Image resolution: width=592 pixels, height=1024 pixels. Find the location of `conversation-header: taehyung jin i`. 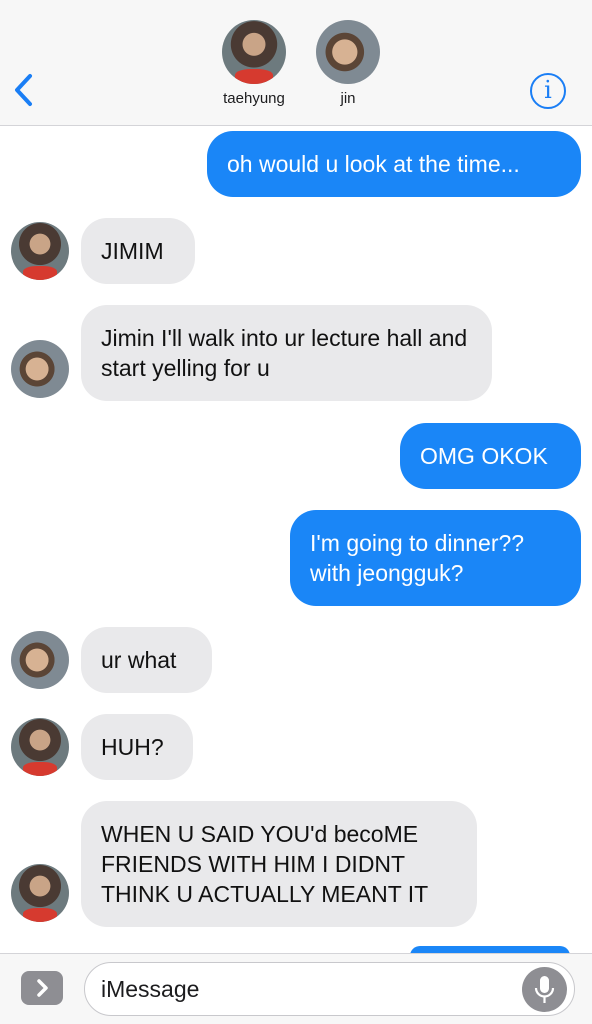

conversation-header: taehyung jin i is located at coordinates (296, 63).